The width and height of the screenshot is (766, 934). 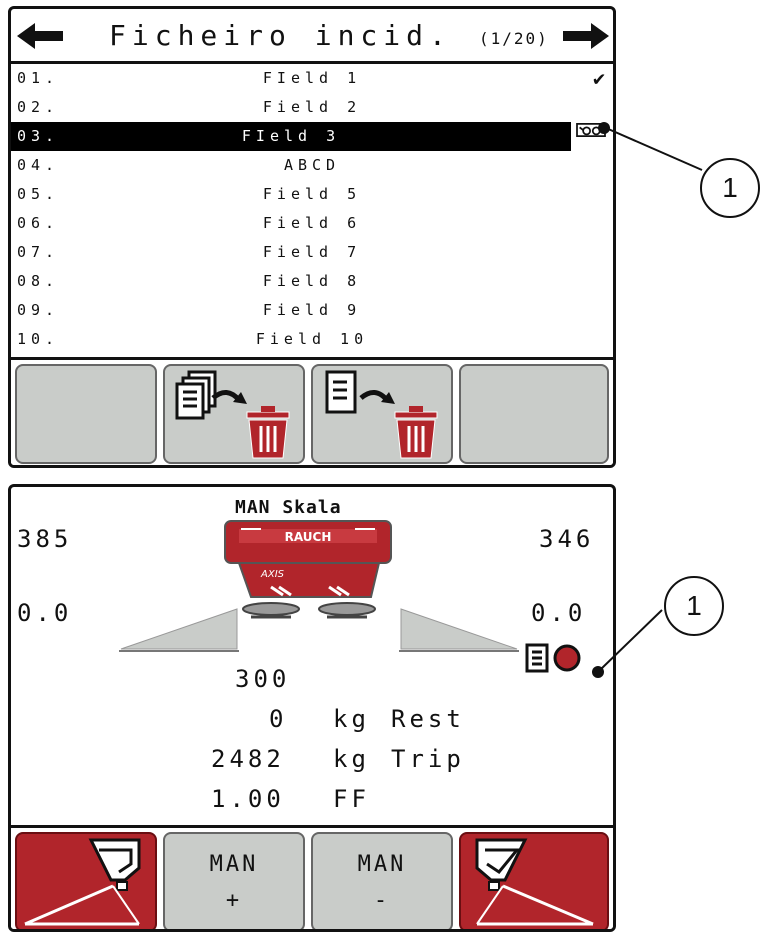 I want to click on softkey-bar, so click(x=312, y=411).